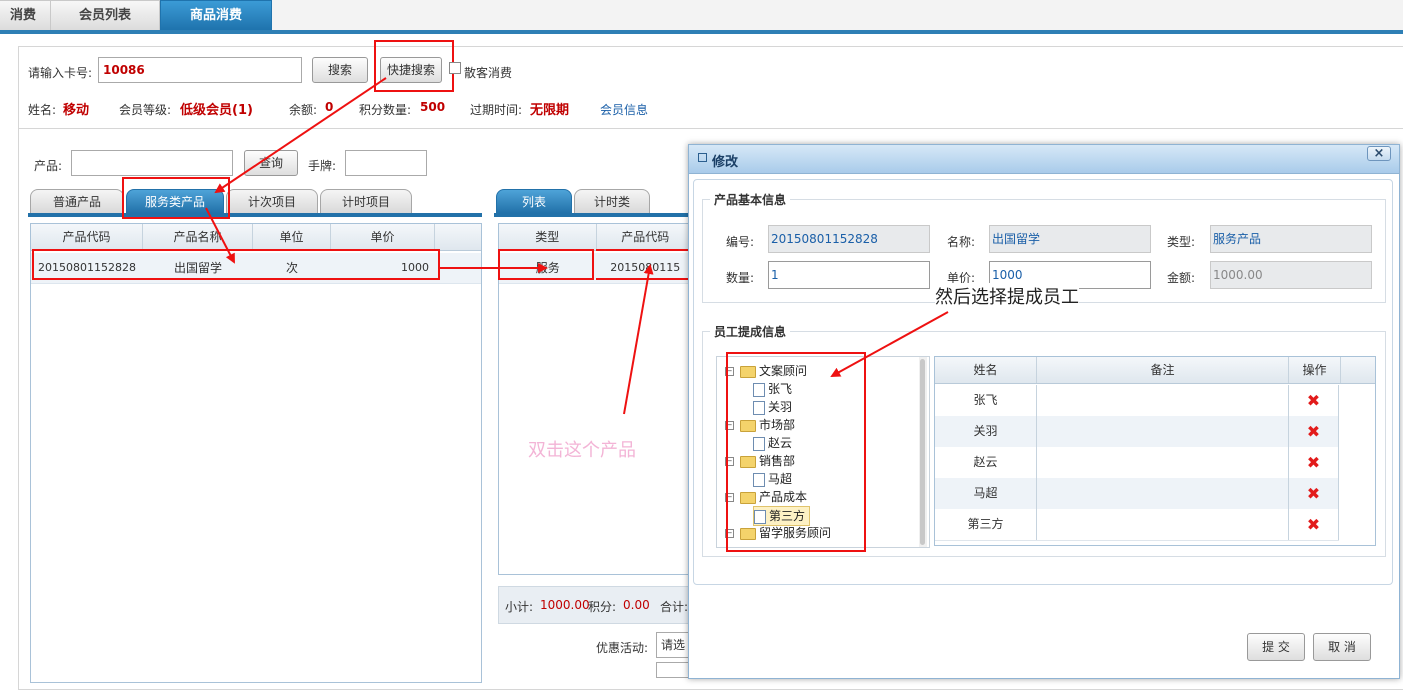 The height and width of the screenshot is (690, 1403). Describe the element at coordinates (220, 235) in the screenshot. I see `arrow-tab-to-row` at that location.